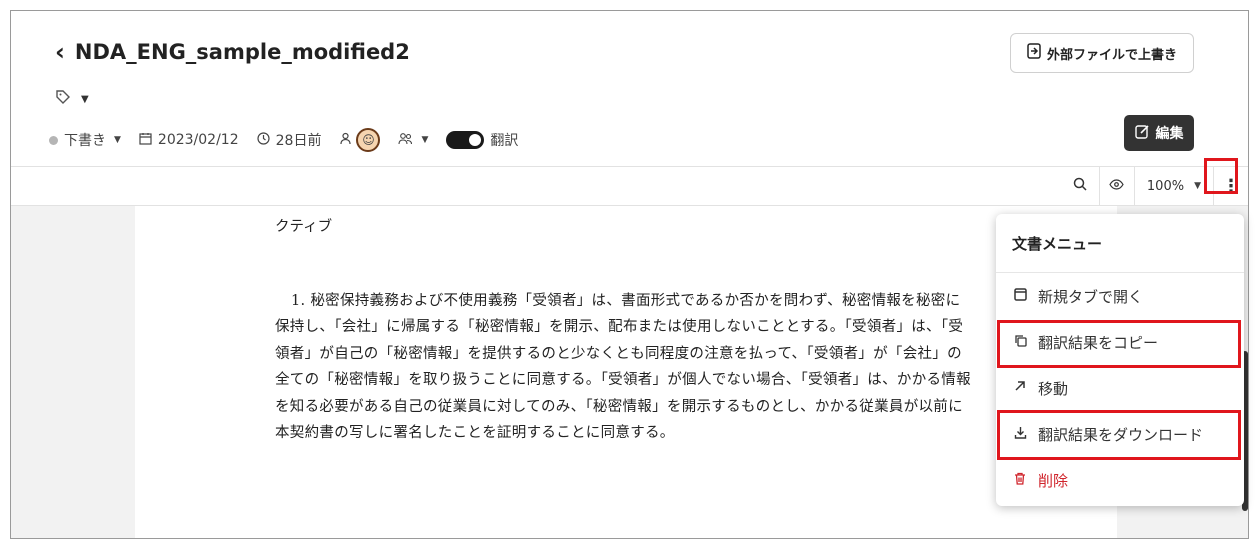 The width and height of the screenshot is (1260, 551). What do you see at coordinates (1091, 296) in the screenshot?
I see `menu-item-label: 新規タブで開く` at bounding box center [1091, 296].